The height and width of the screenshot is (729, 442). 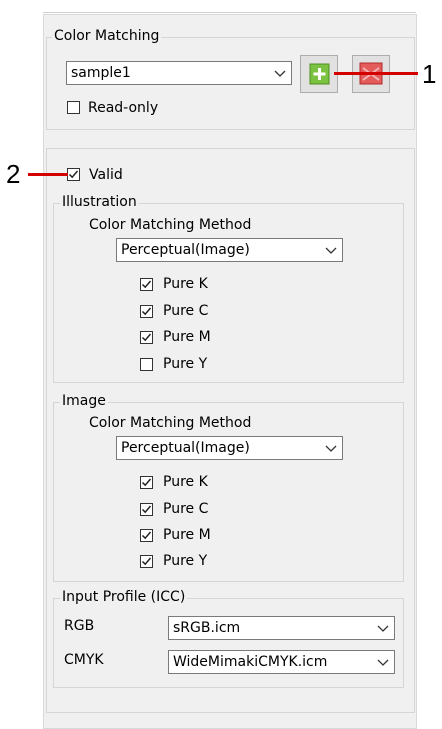 I want to click on illustration-method-select: Perceptual(Image), so click(x=229, y=250).